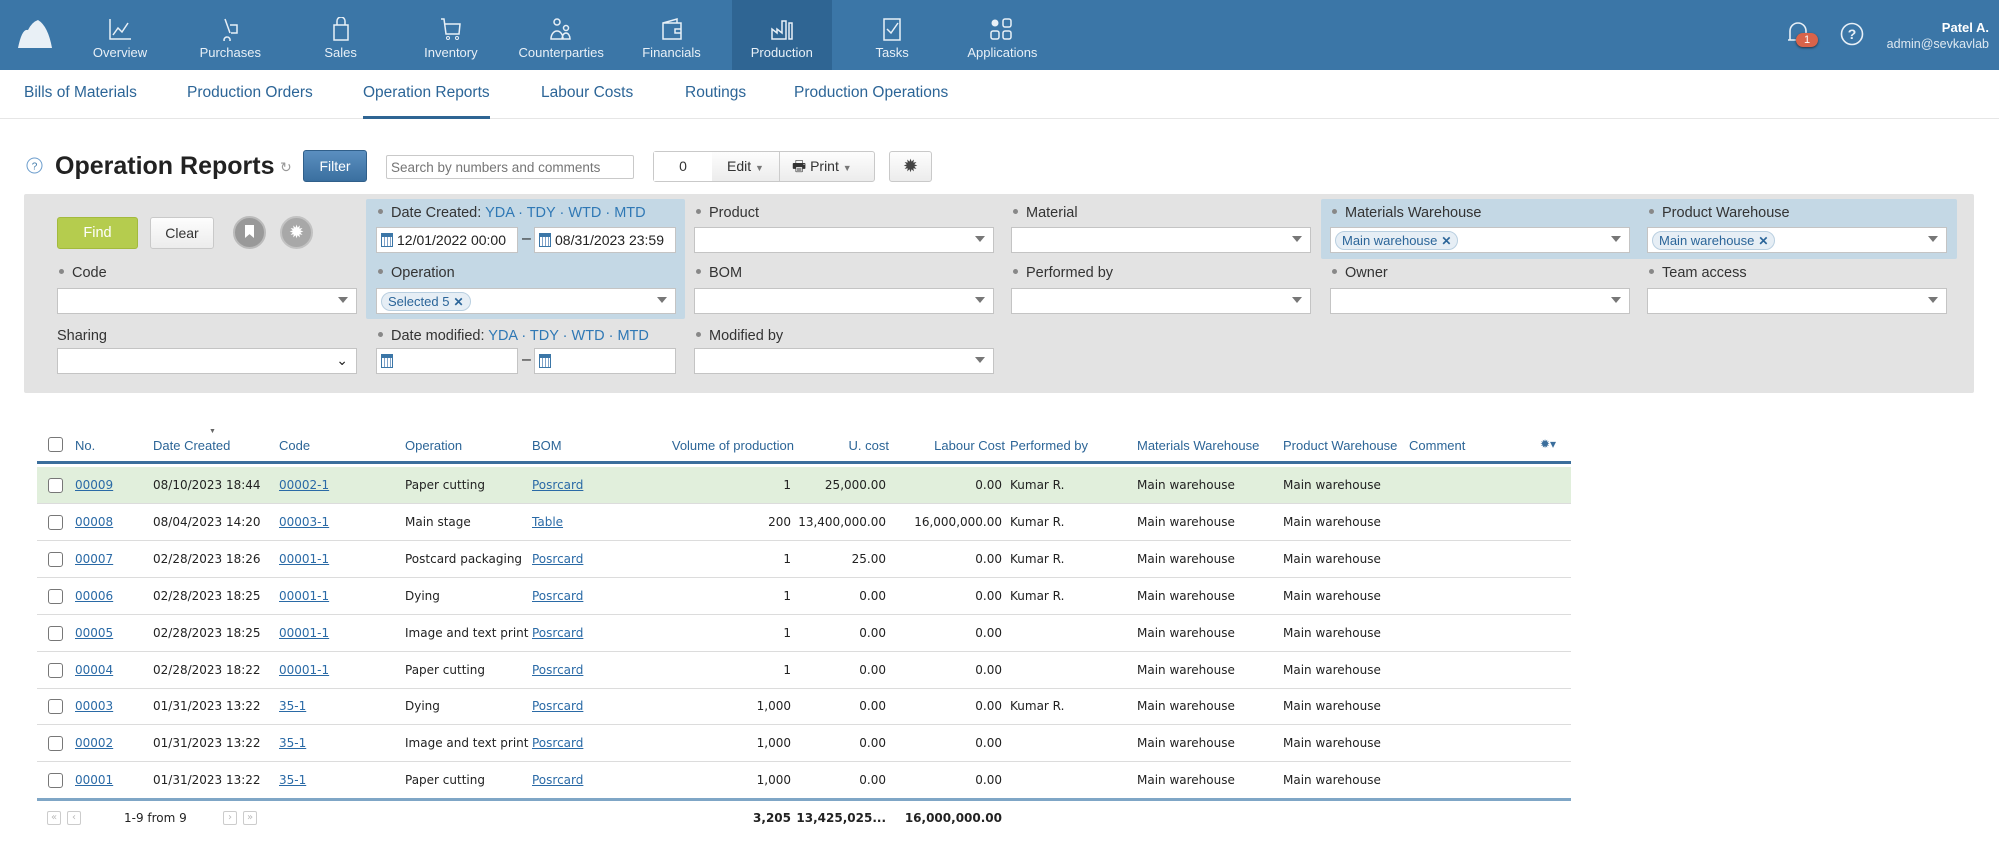 The width and height of the screenshot is (1999, 843). What do you see at coordinates (230, 35) in the screenshot?
I see `nav-item-purchases: Purchases` at bounding box center [230, 35].